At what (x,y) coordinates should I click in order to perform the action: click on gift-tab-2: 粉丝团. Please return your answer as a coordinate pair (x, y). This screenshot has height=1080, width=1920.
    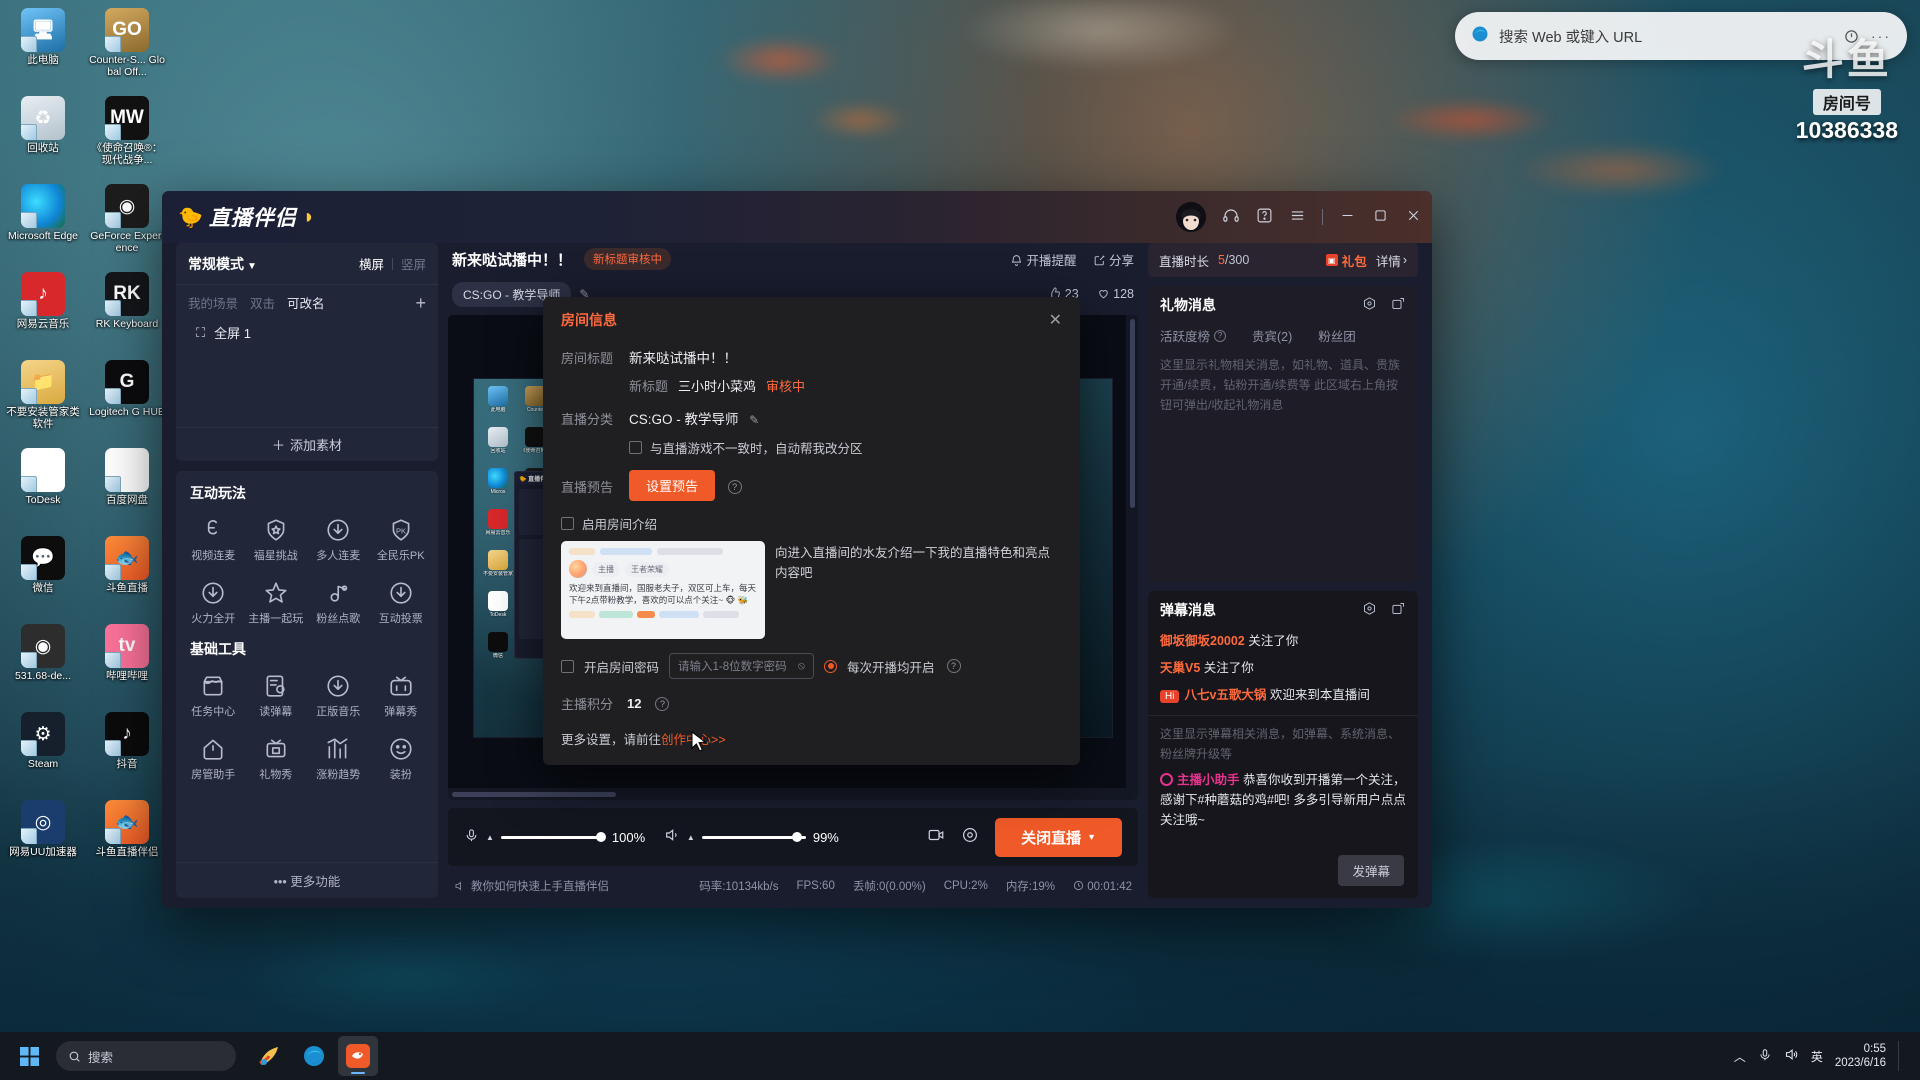
    Looking at the image, I should click on (1337, 335).